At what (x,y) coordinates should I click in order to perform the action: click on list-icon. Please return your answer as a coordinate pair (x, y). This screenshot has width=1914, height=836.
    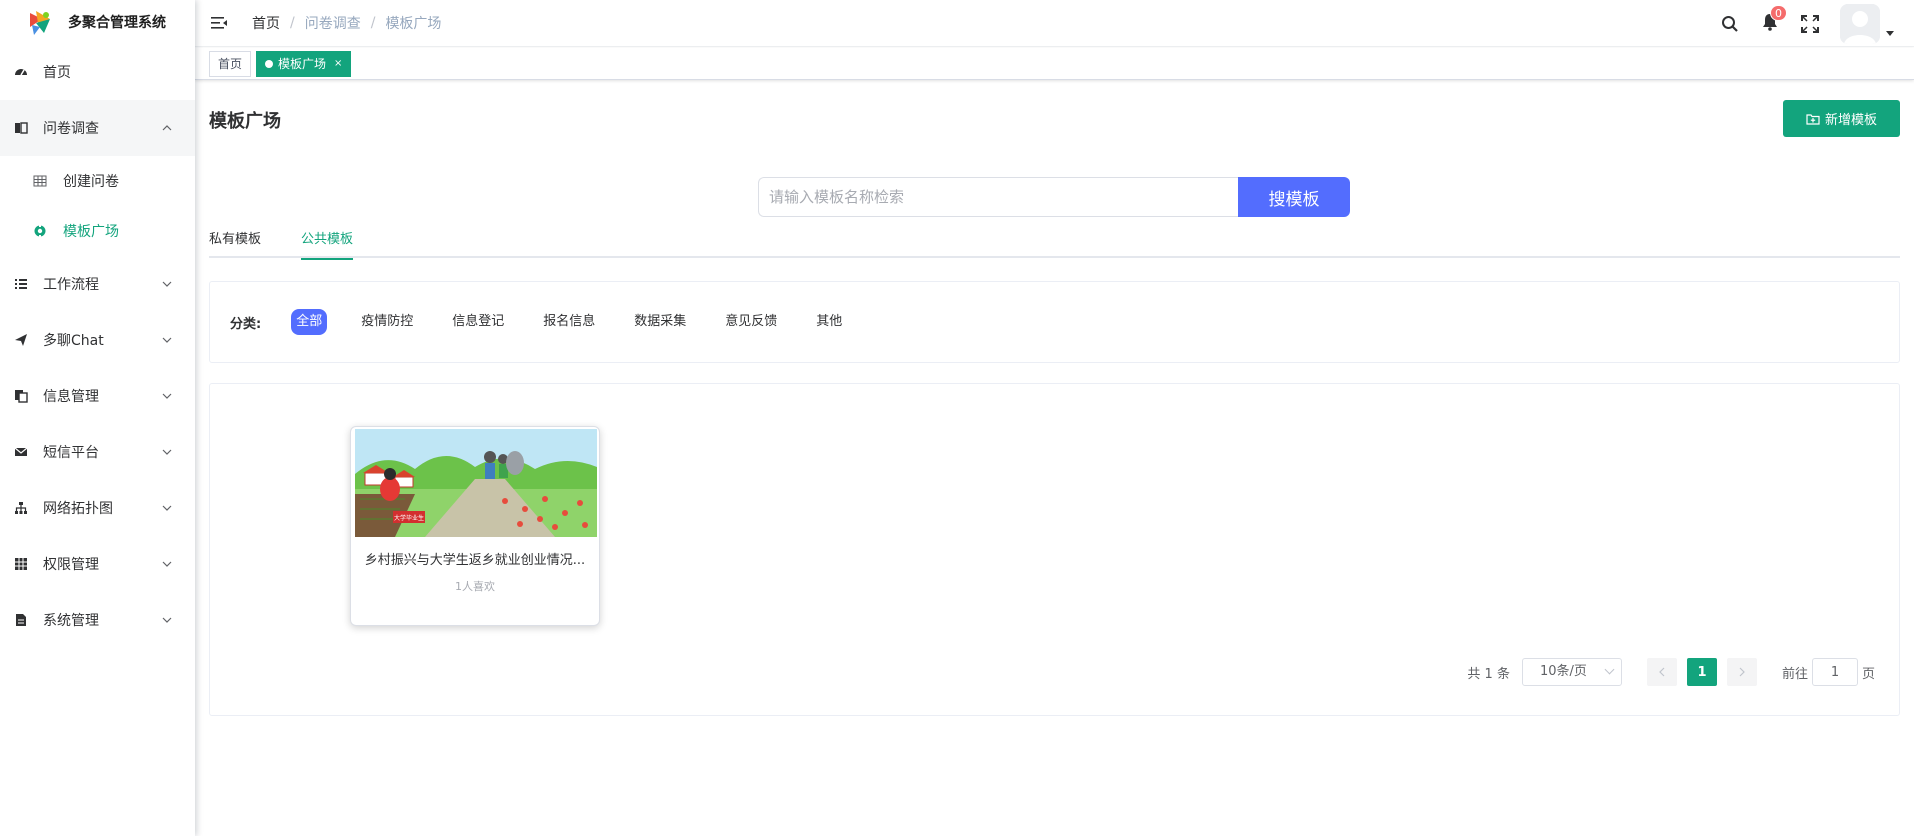
    Looking at the image, I should click on (21, 284).